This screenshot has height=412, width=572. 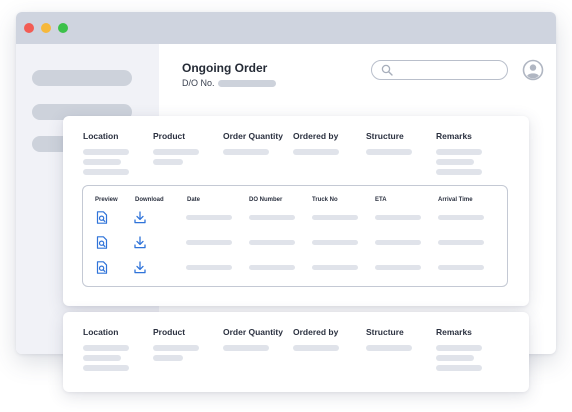 What do you see at coordinates (198, 83) in the screenshot?
I see `do-number-label: D/O No.` at bounding box center [198, 83].